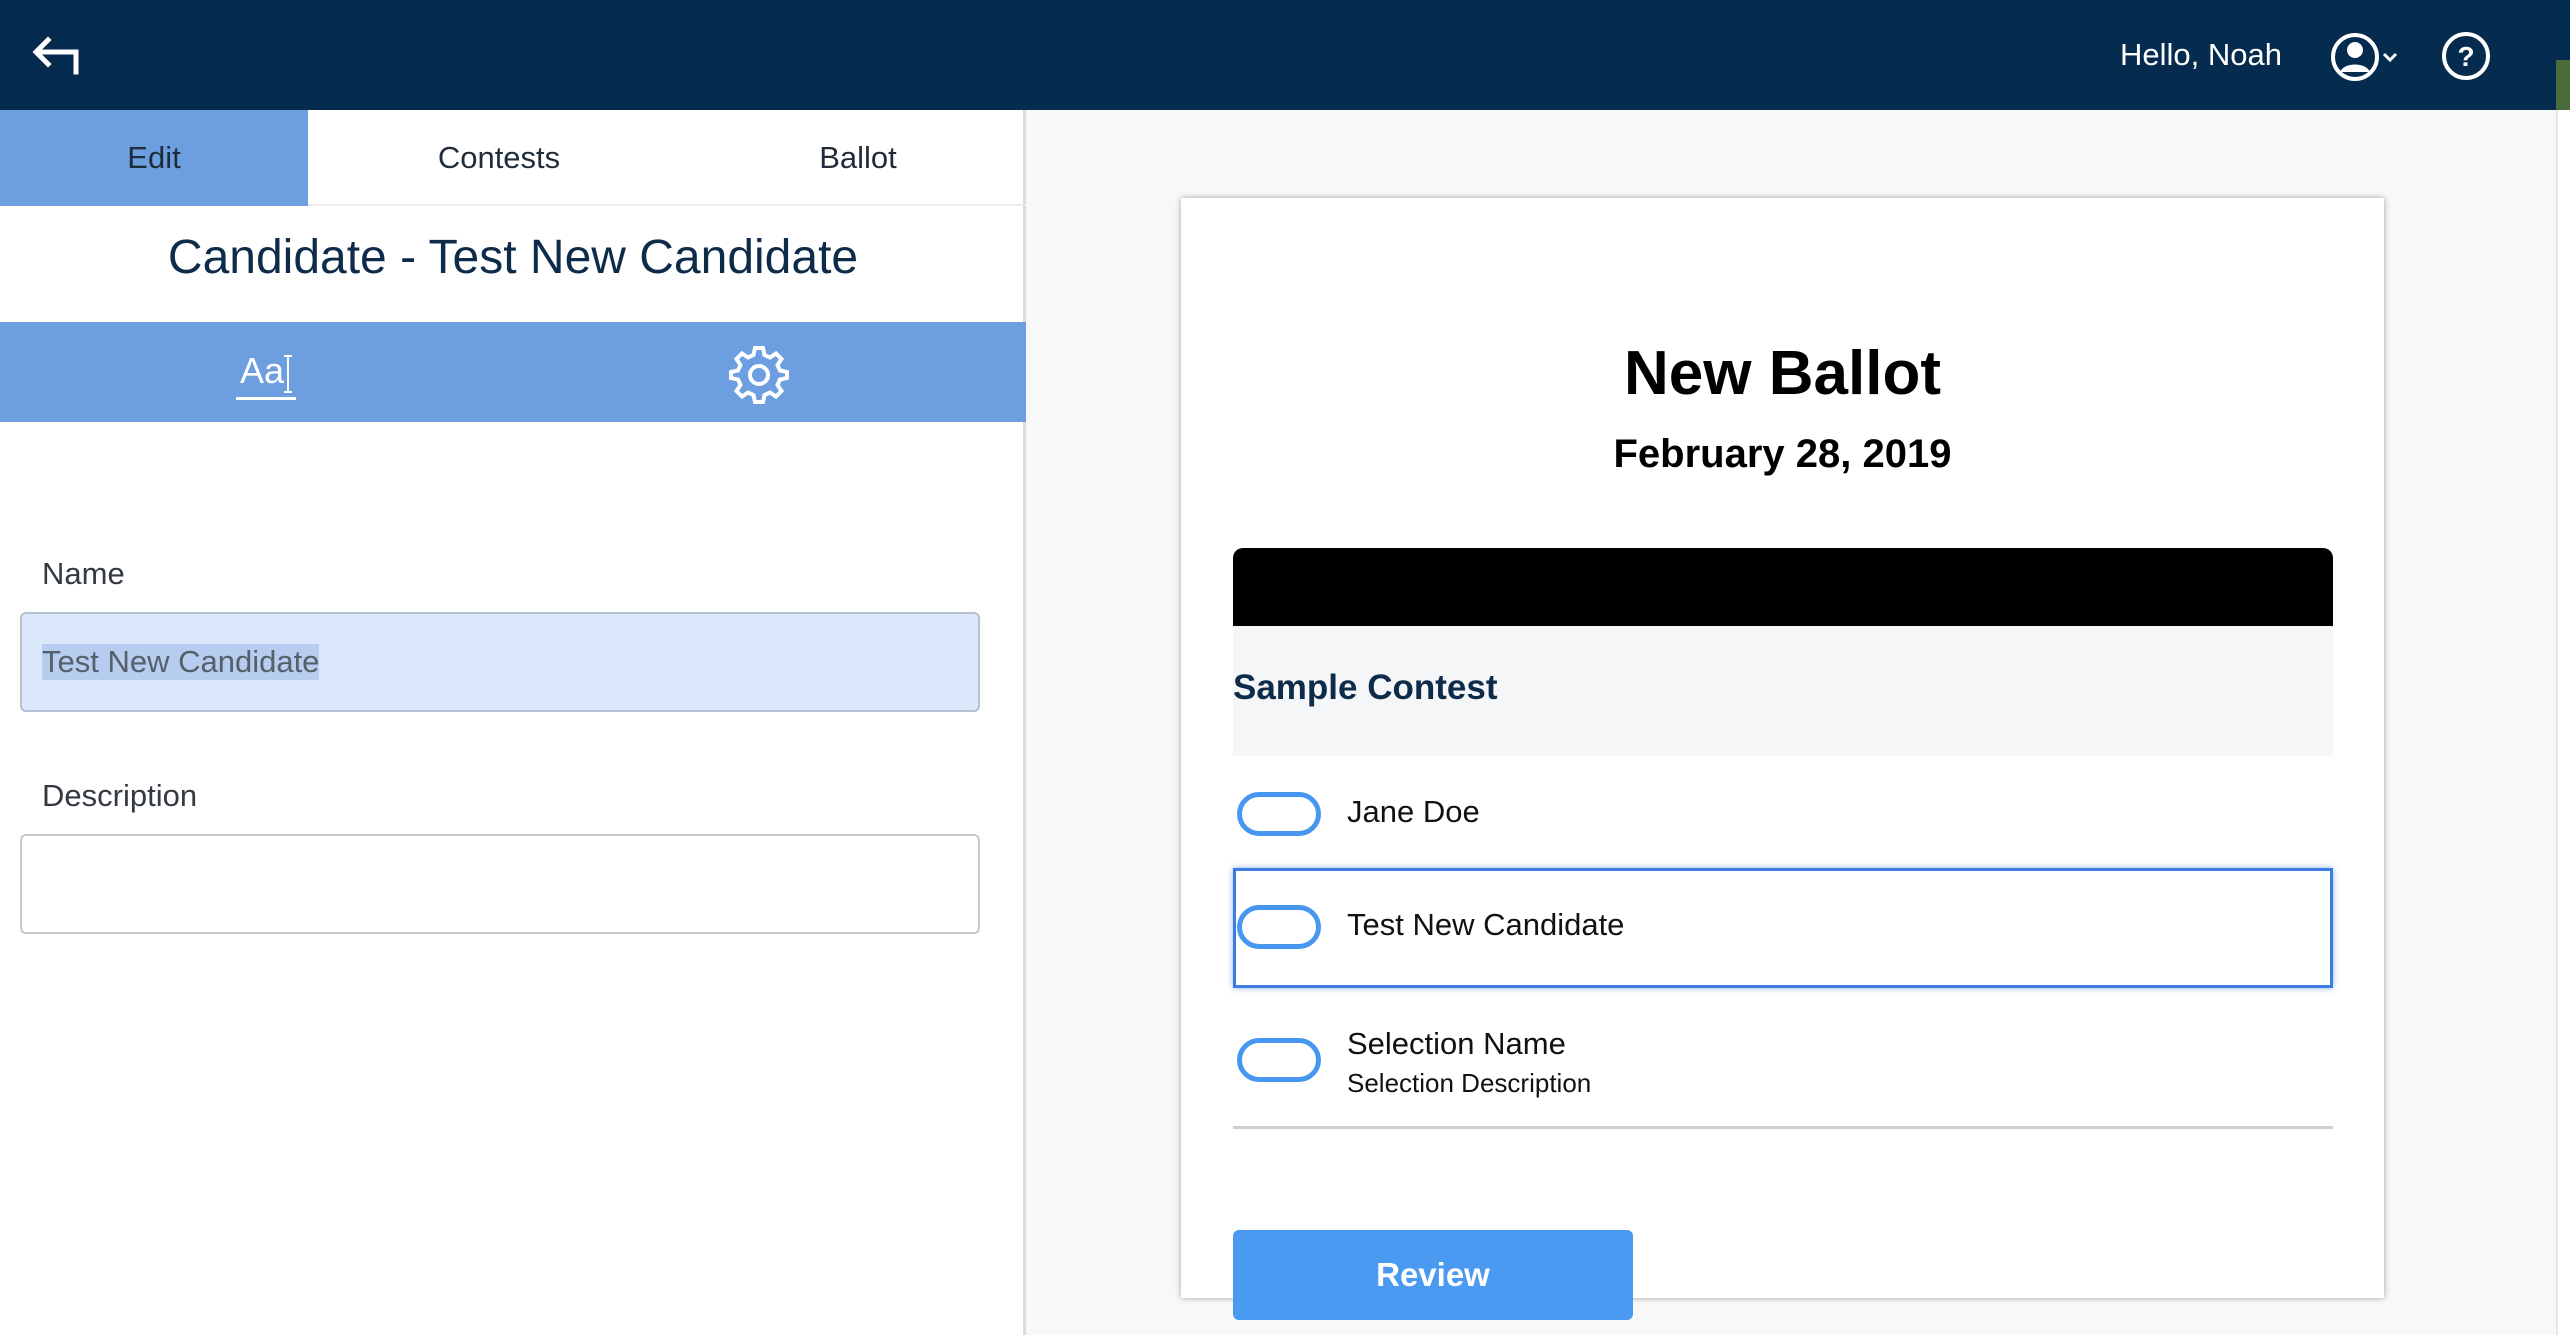 Image resolution: width=2570 pixels, height=1335 pixels. Describe the element at coordinates (58, 56) in the screenshot. I see `back-arrow-icon` at that location.